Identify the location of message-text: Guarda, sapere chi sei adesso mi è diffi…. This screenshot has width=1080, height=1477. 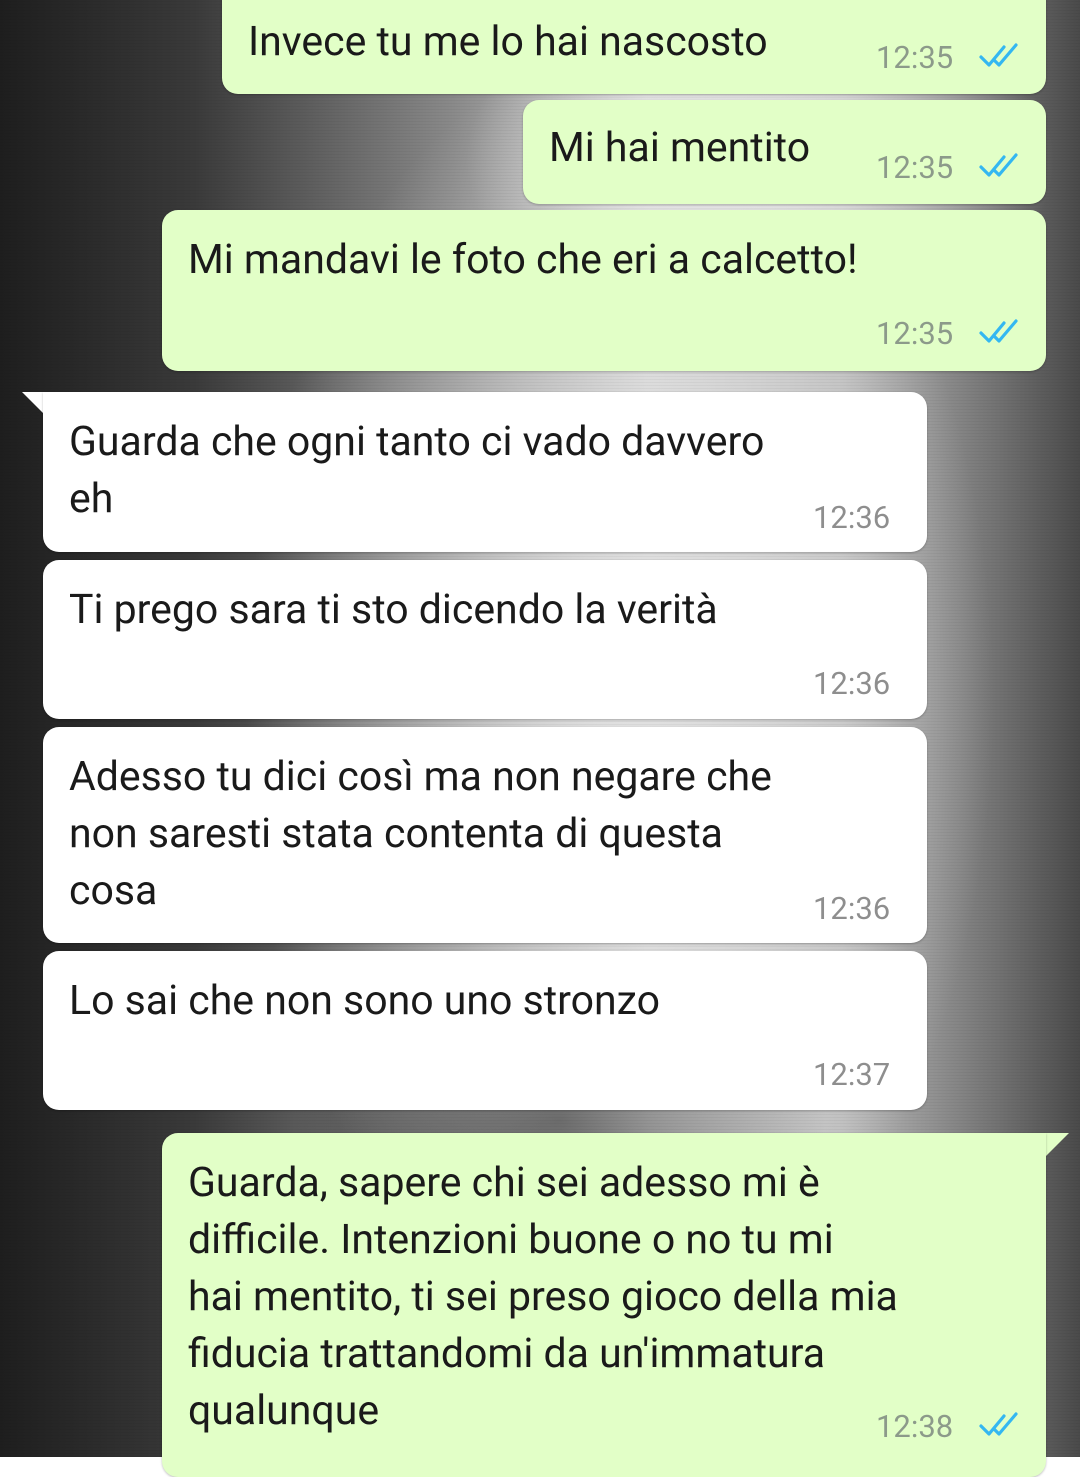
(543, 1297).